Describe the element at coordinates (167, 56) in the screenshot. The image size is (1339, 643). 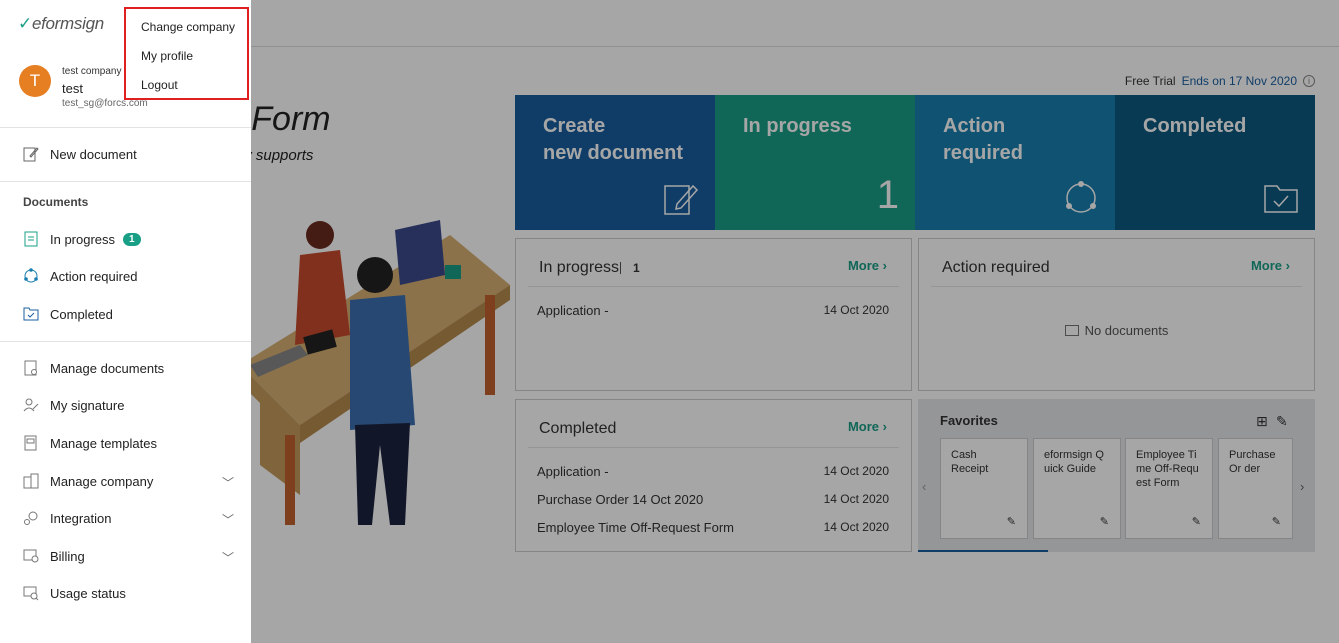
I see `menu-item-my-profile: My profile` at that location.